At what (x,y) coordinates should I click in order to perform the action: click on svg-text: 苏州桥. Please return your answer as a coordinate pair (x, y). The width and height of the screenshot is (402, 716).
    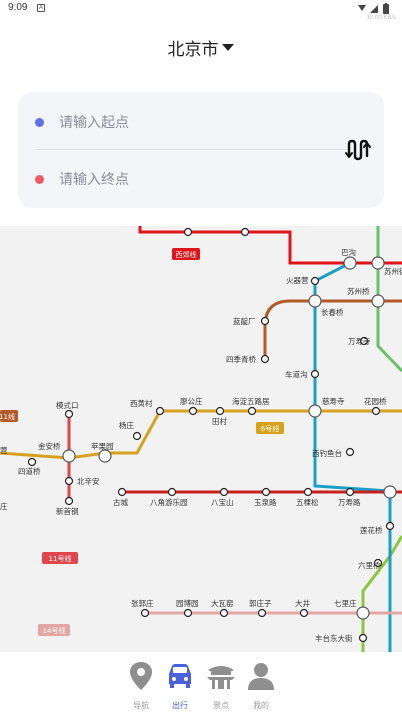
    Looking at the image, I should click on (358, 291).